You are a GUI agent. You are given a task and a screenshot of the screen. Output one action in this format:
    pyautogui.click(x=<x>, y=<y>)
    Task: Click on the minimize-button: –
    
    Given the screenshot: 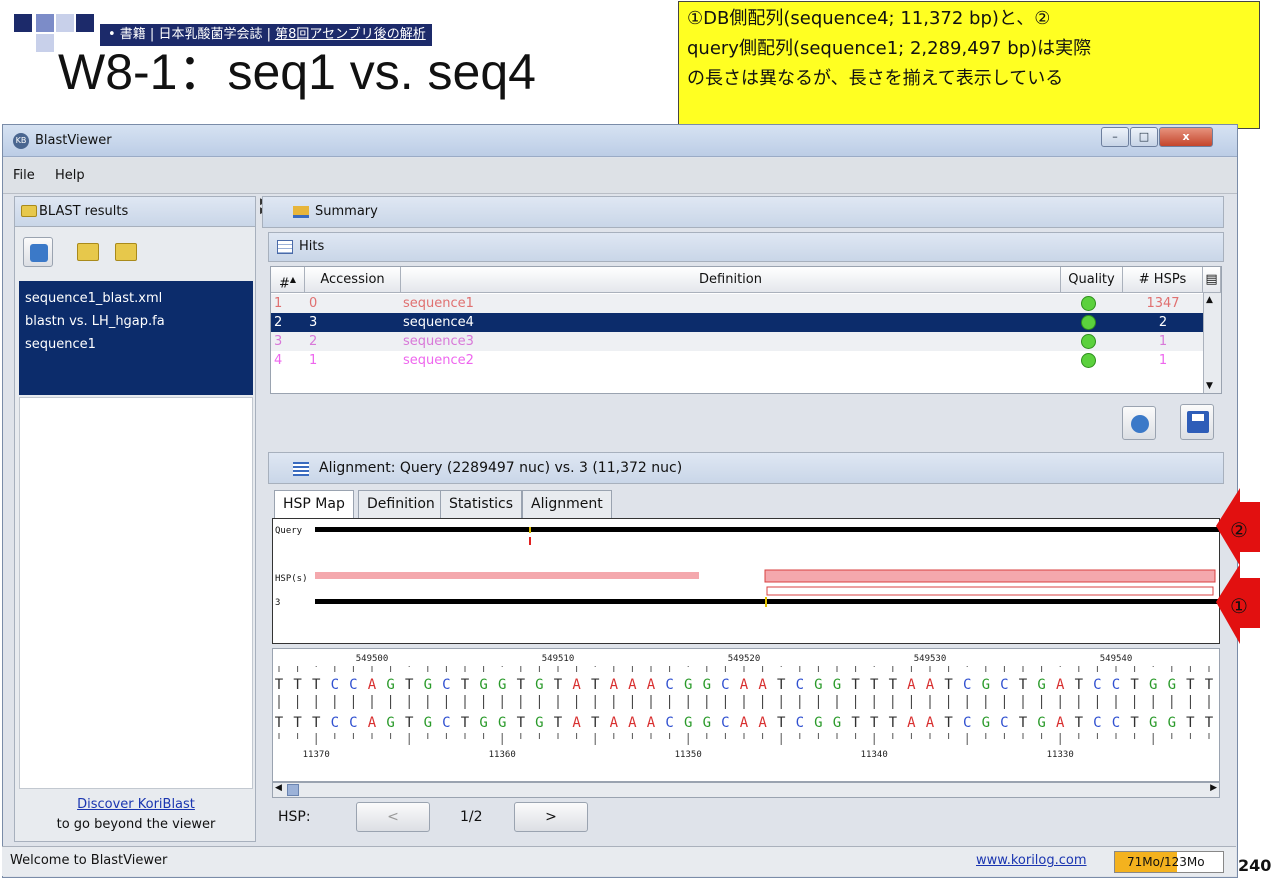 What is the action you would take?
    pyautogui.click(x=1115, y=137)
    